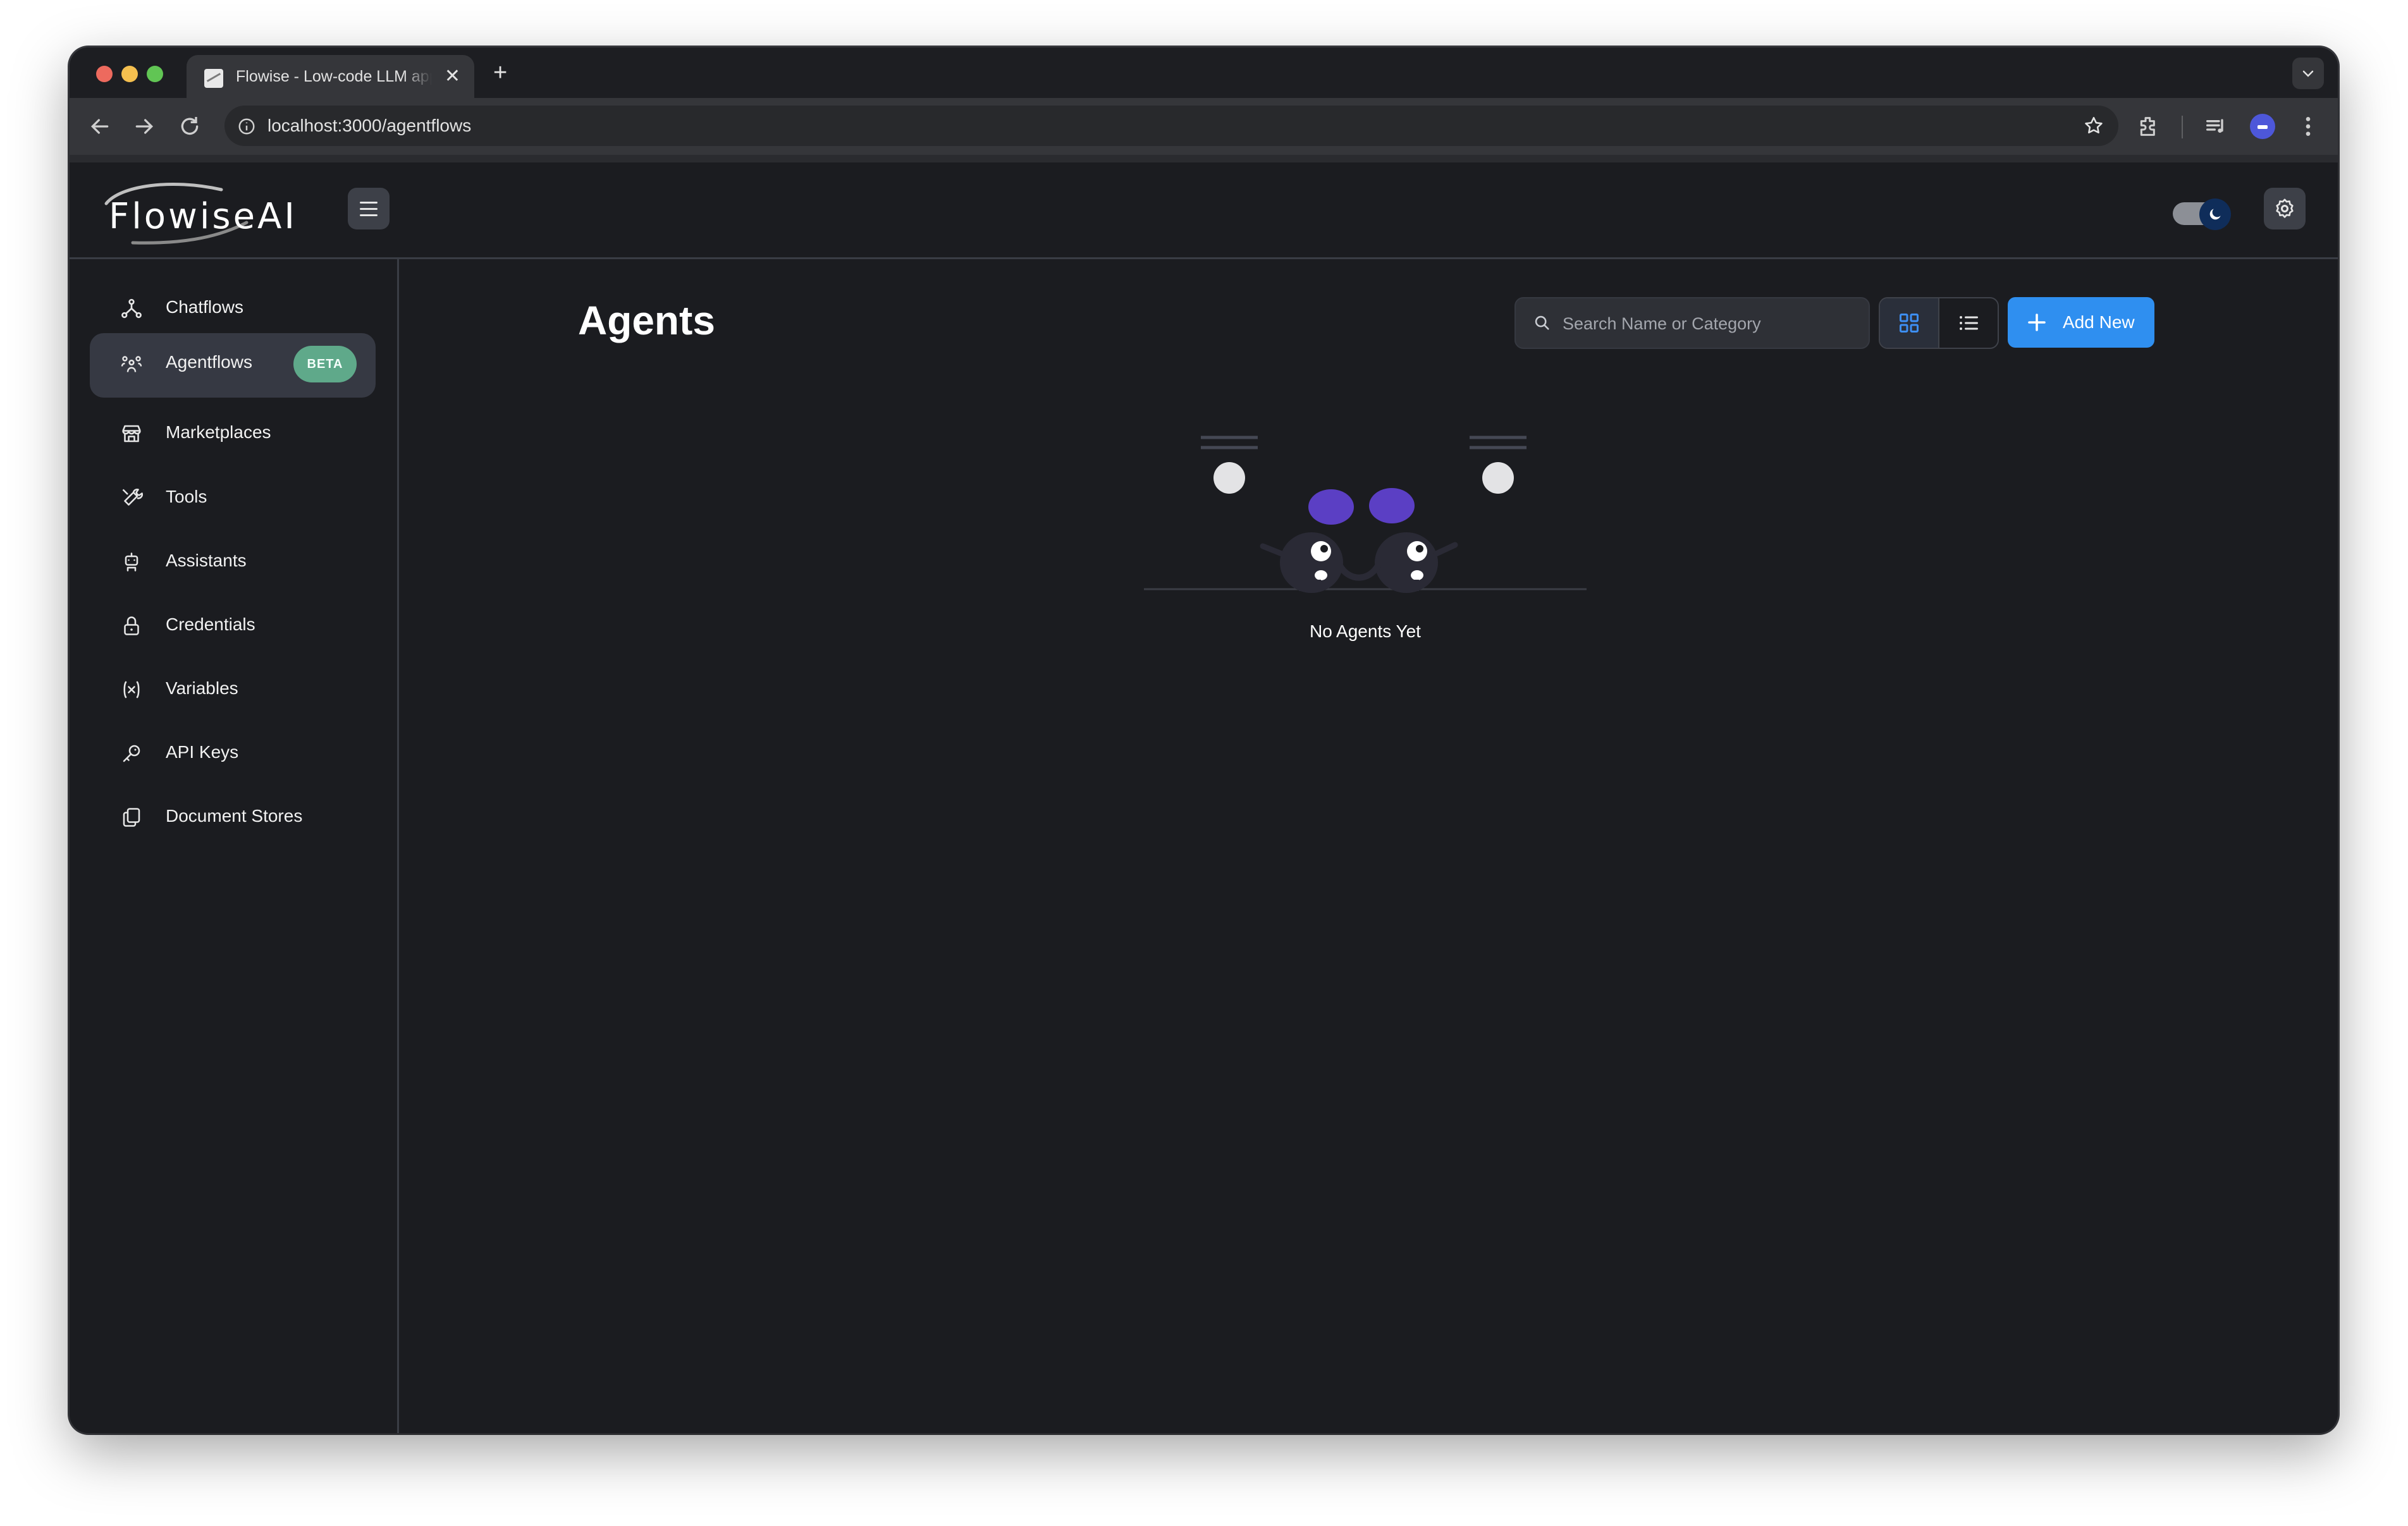 This screenshot has height=1526, width=2408. Describe the element at coordinates (233, 497) in the screenshot. I see `sidebar-item-tools: Tools` at that location.